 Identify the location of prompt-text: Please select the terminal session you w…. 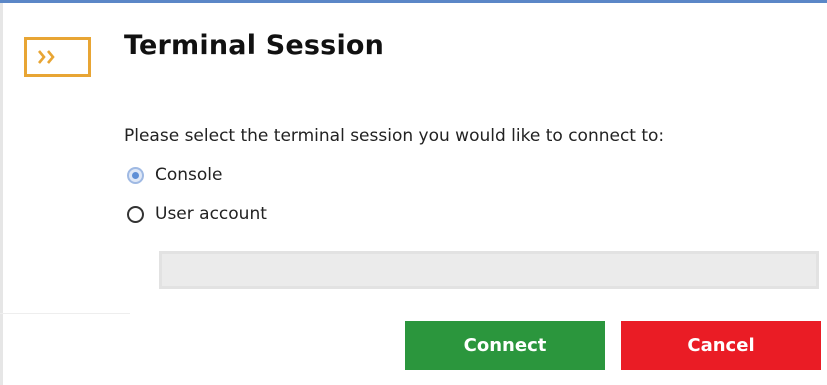
(394, 136).